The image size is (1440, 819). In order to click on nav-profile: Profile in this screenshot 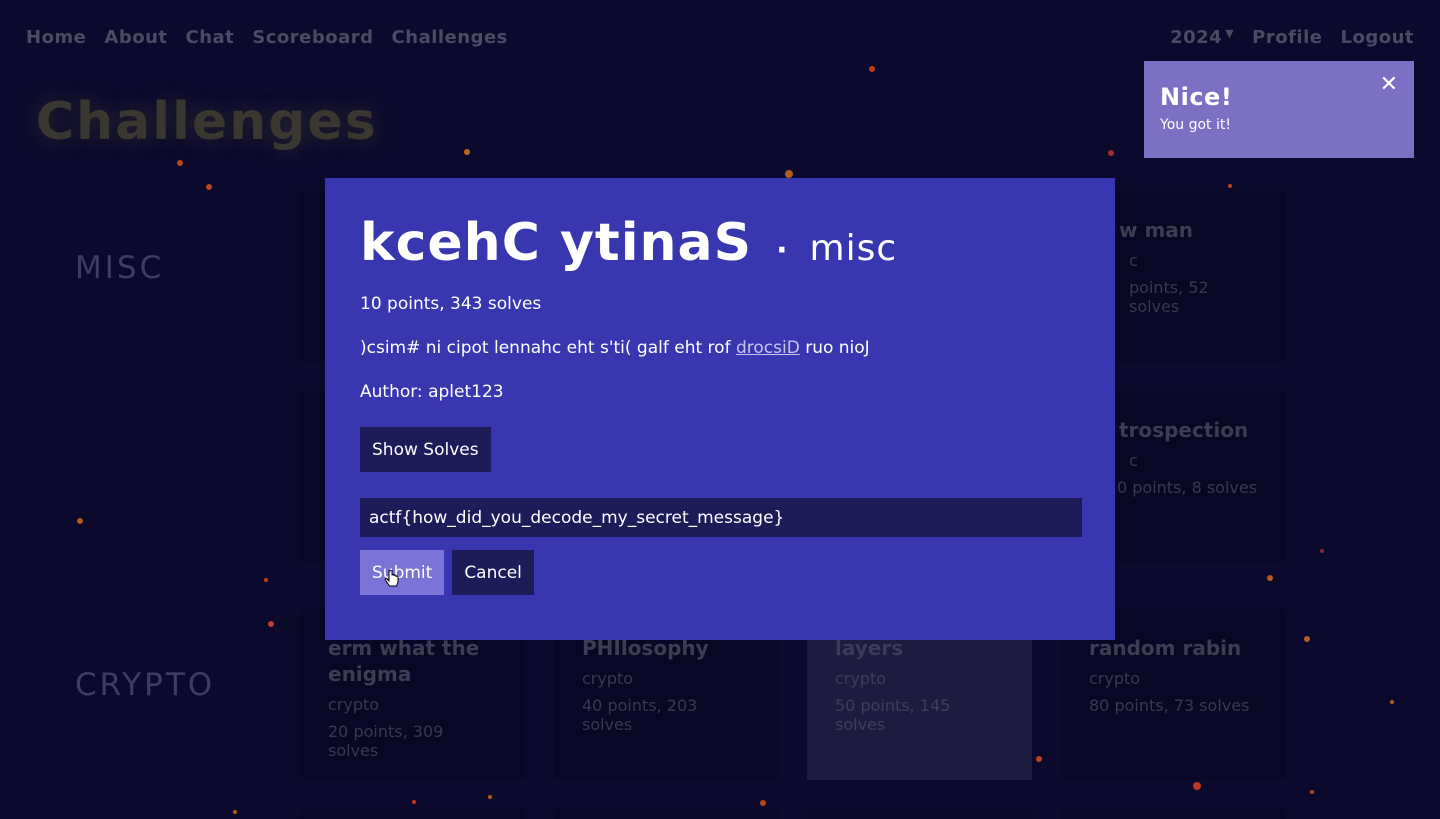, I will do `click(1287, 37)`.